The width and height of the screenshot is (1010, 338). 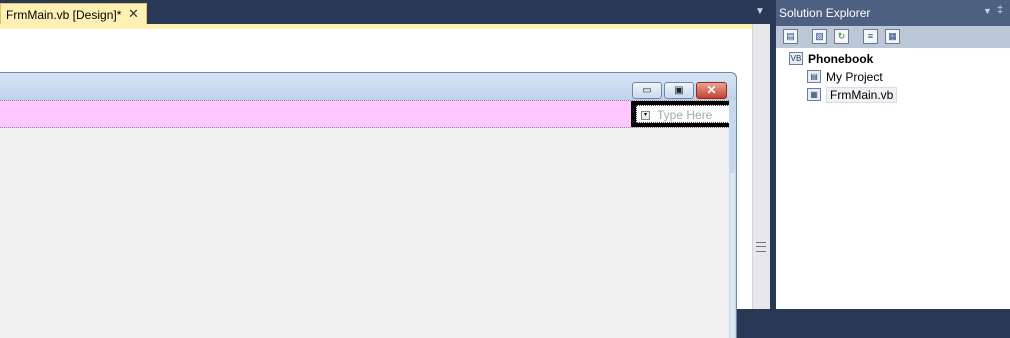 I want to click on designer-vertical-scrollbar, so click(x=761, y=166).